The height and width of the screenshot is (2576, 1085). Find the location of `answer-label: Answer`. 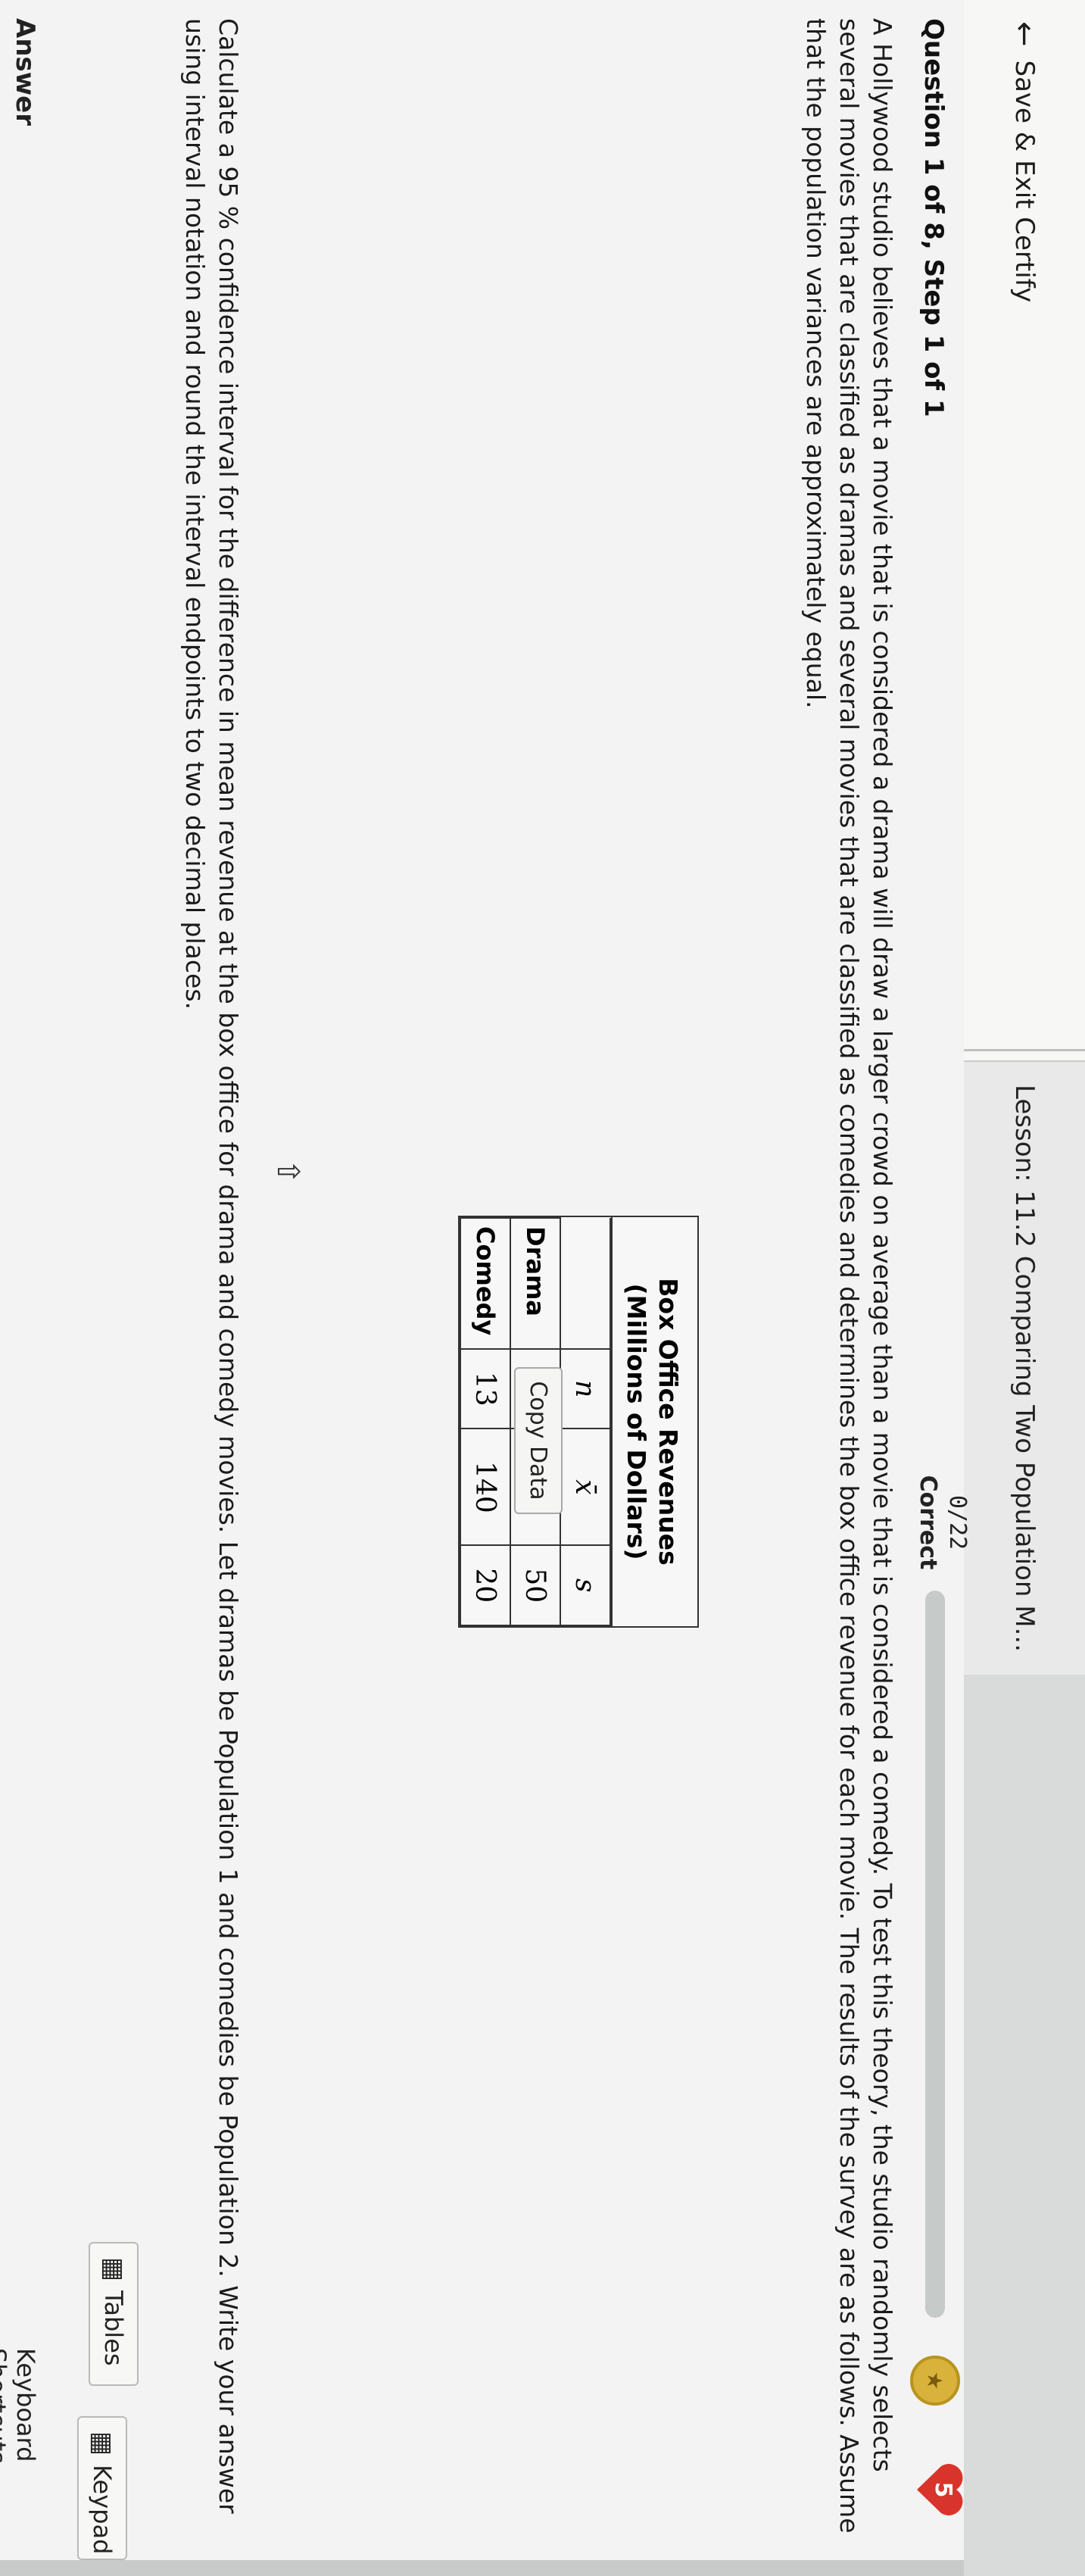

answer-label: Answer is located at coordinates (25, 72).